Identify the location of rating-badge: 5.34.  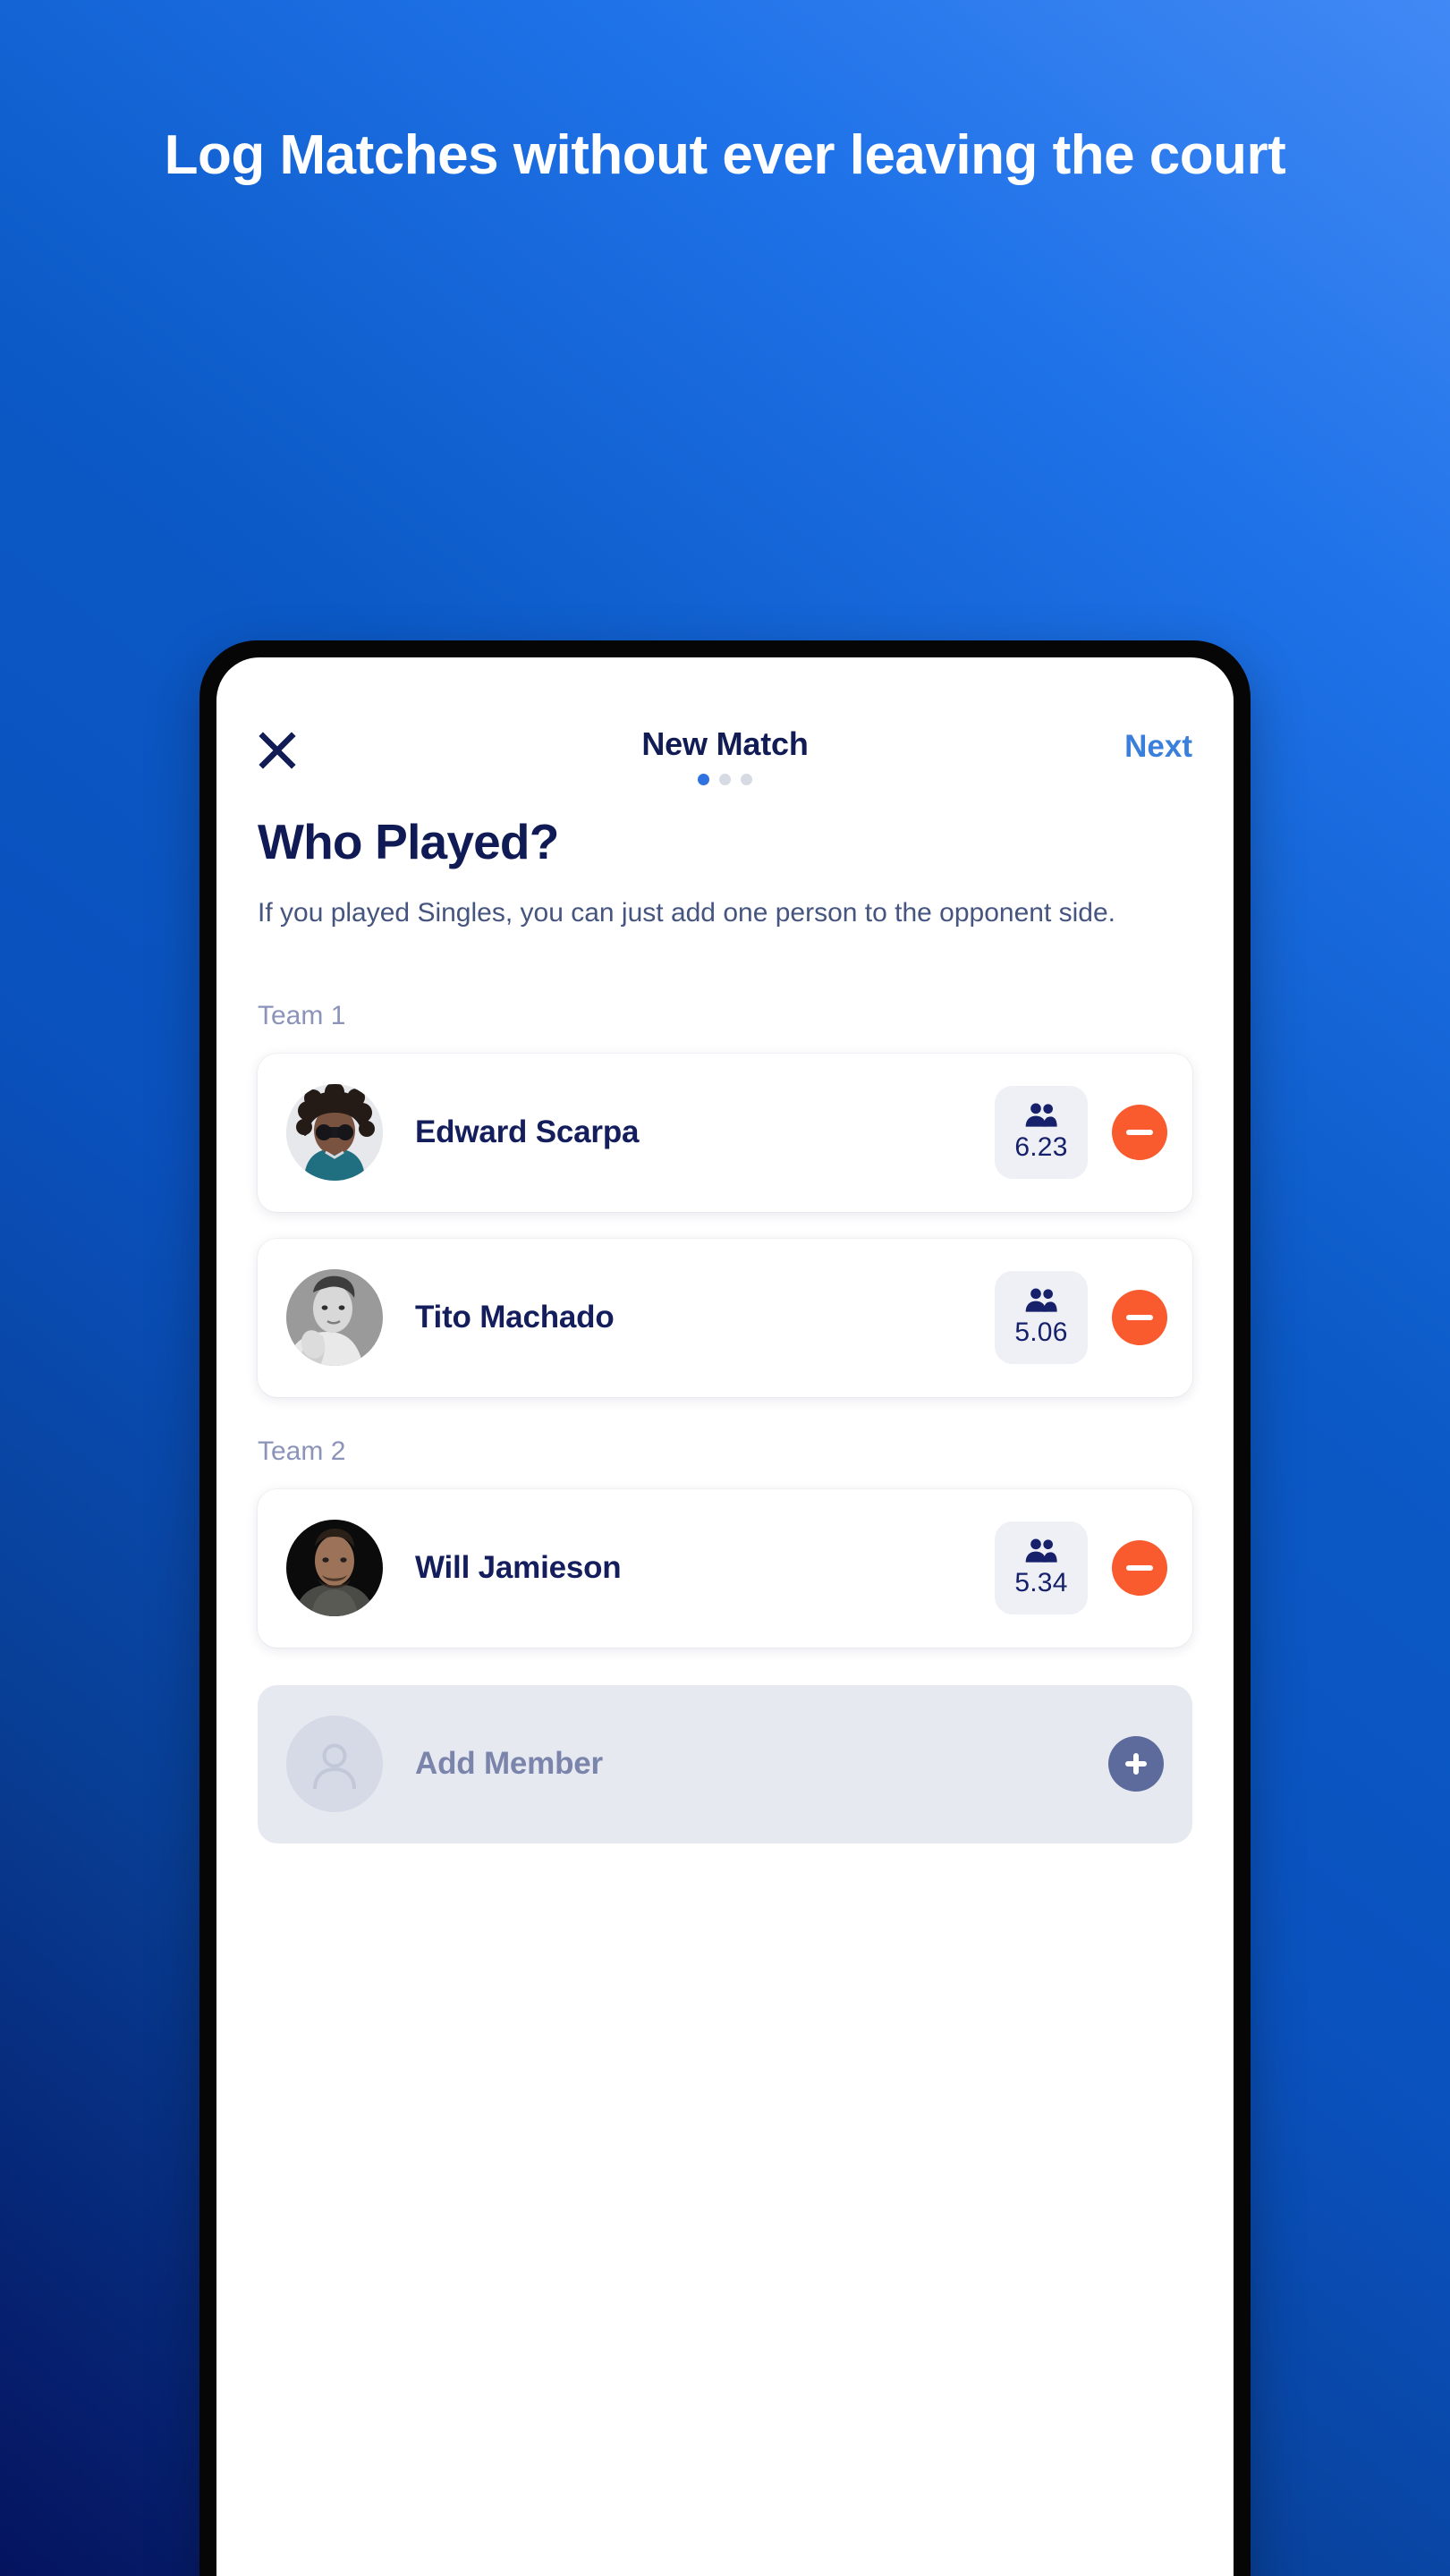
(1041, 1568).